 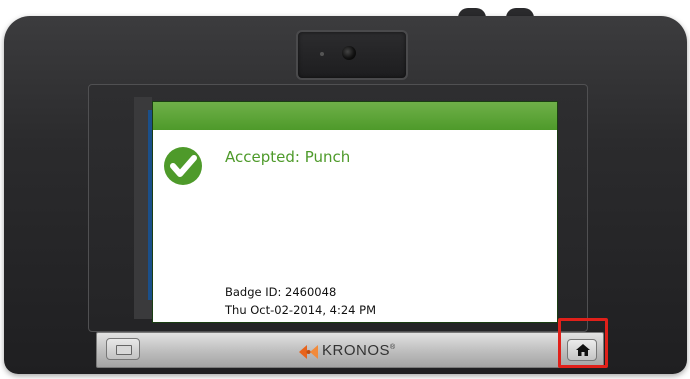 What do you see at coordinates (322, 54) in the screenshot?
I see `camera-indicator-dot` at bounding box center [322, 54].